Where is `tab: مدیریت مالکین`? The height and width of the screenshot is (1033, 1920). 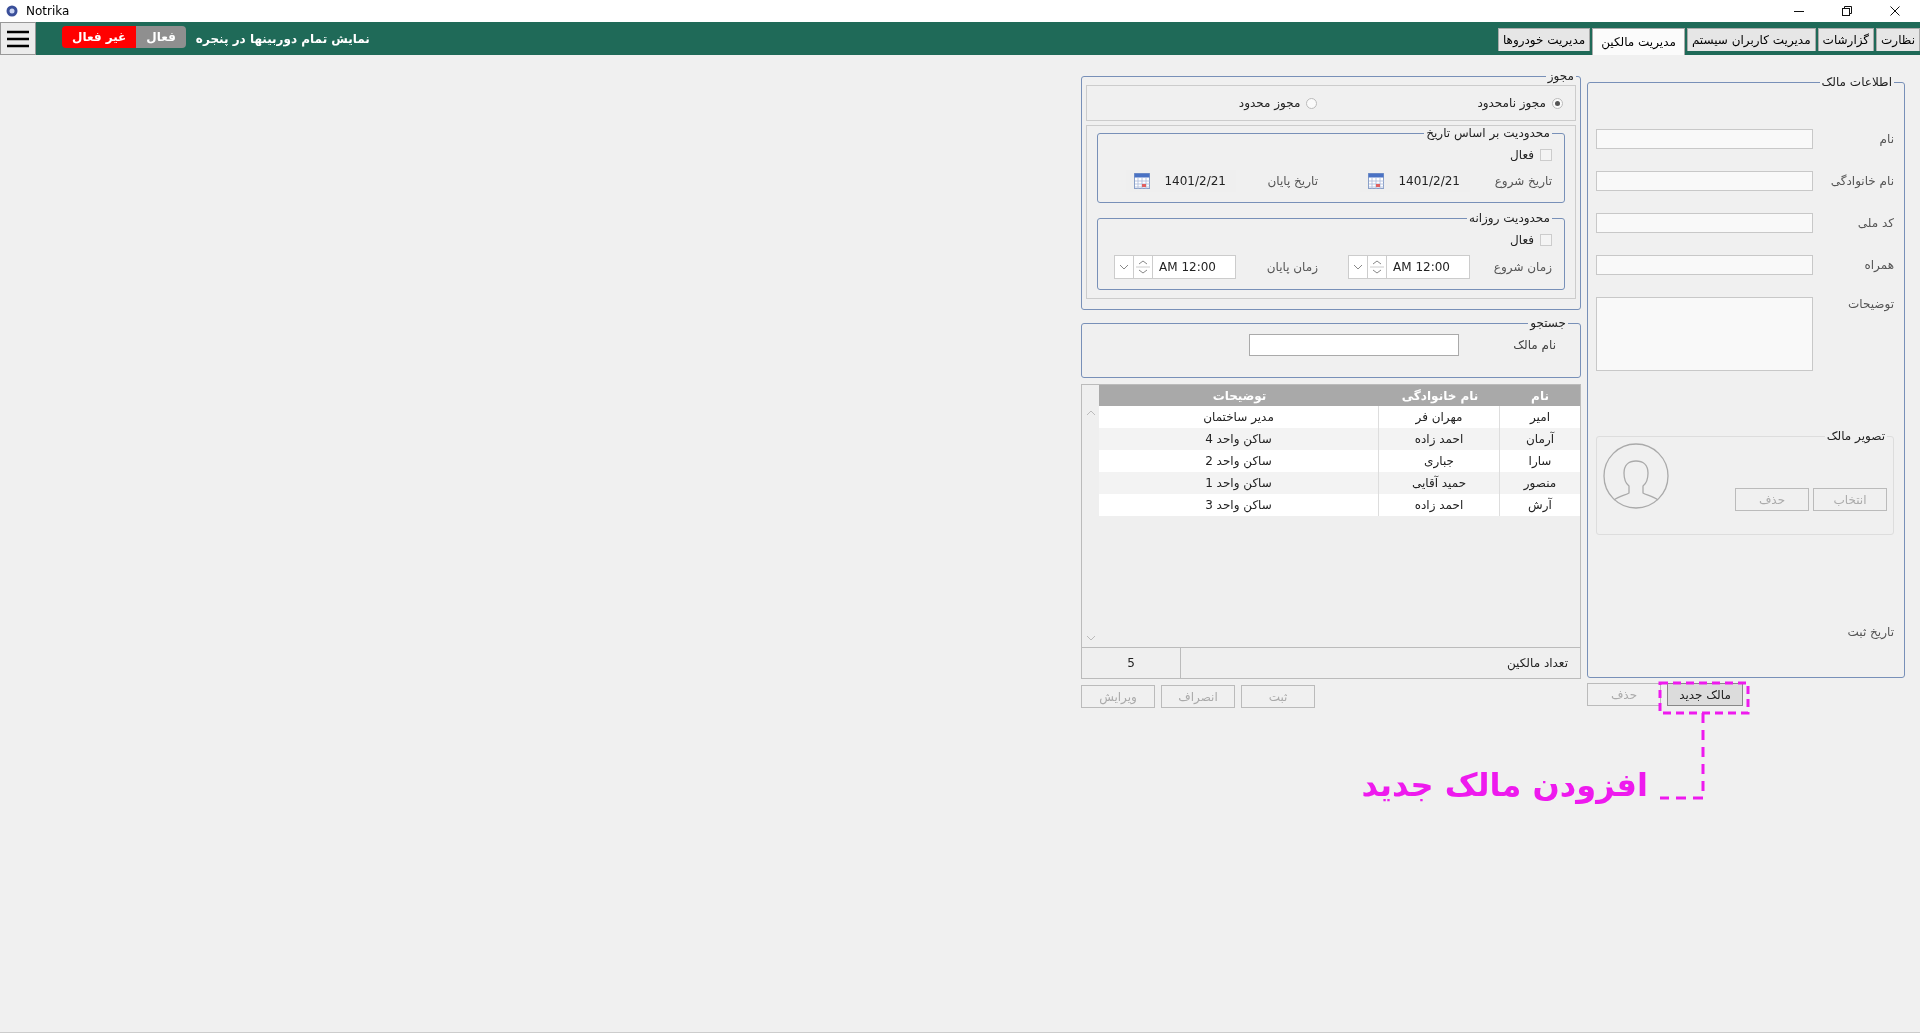 tab: مدیریت مالکین is located at coordinates (1638, 41).